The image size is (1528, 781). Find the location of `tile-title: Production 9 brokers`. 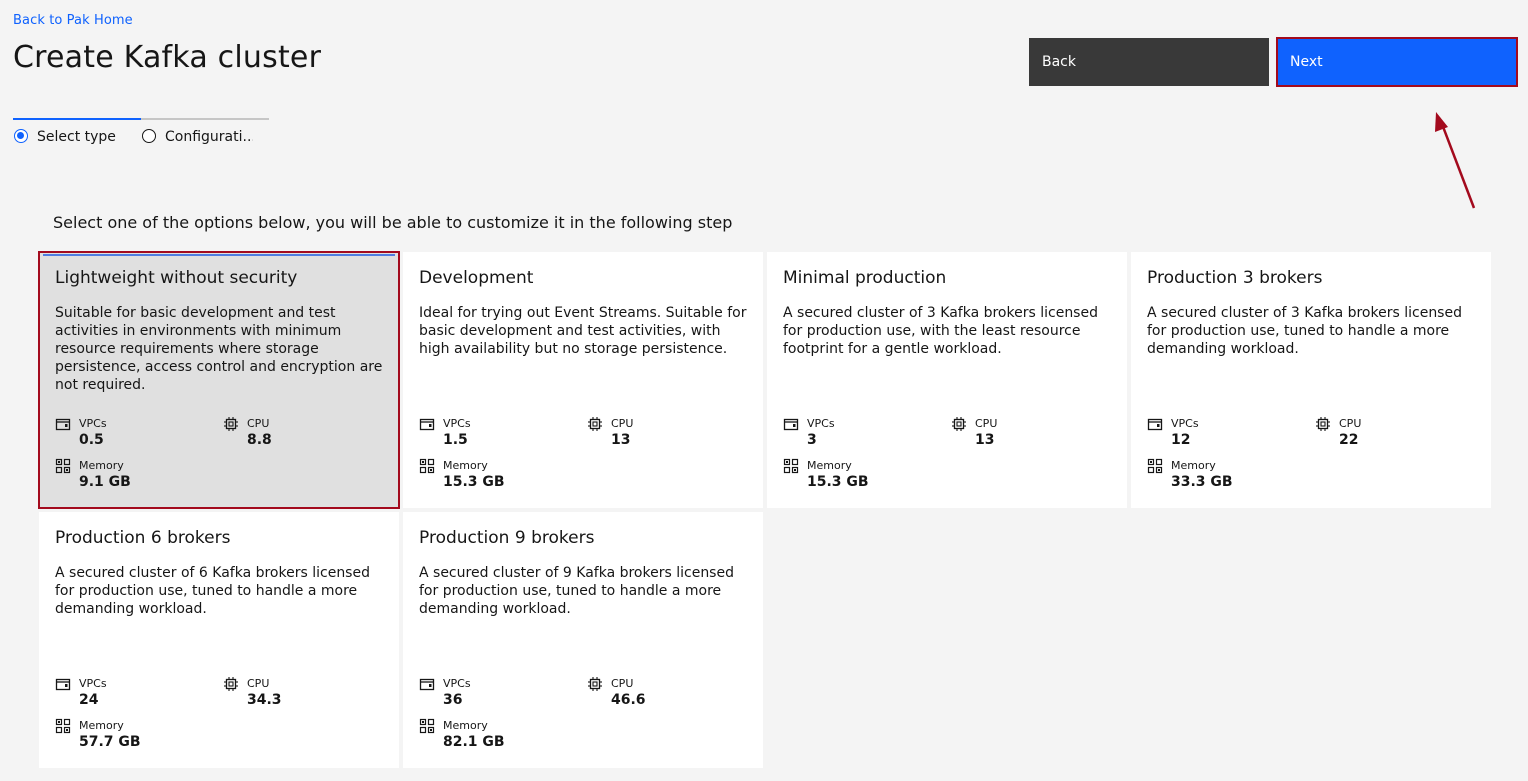

tile-title: Production 9 brokers is located at coordinates (507, 538).